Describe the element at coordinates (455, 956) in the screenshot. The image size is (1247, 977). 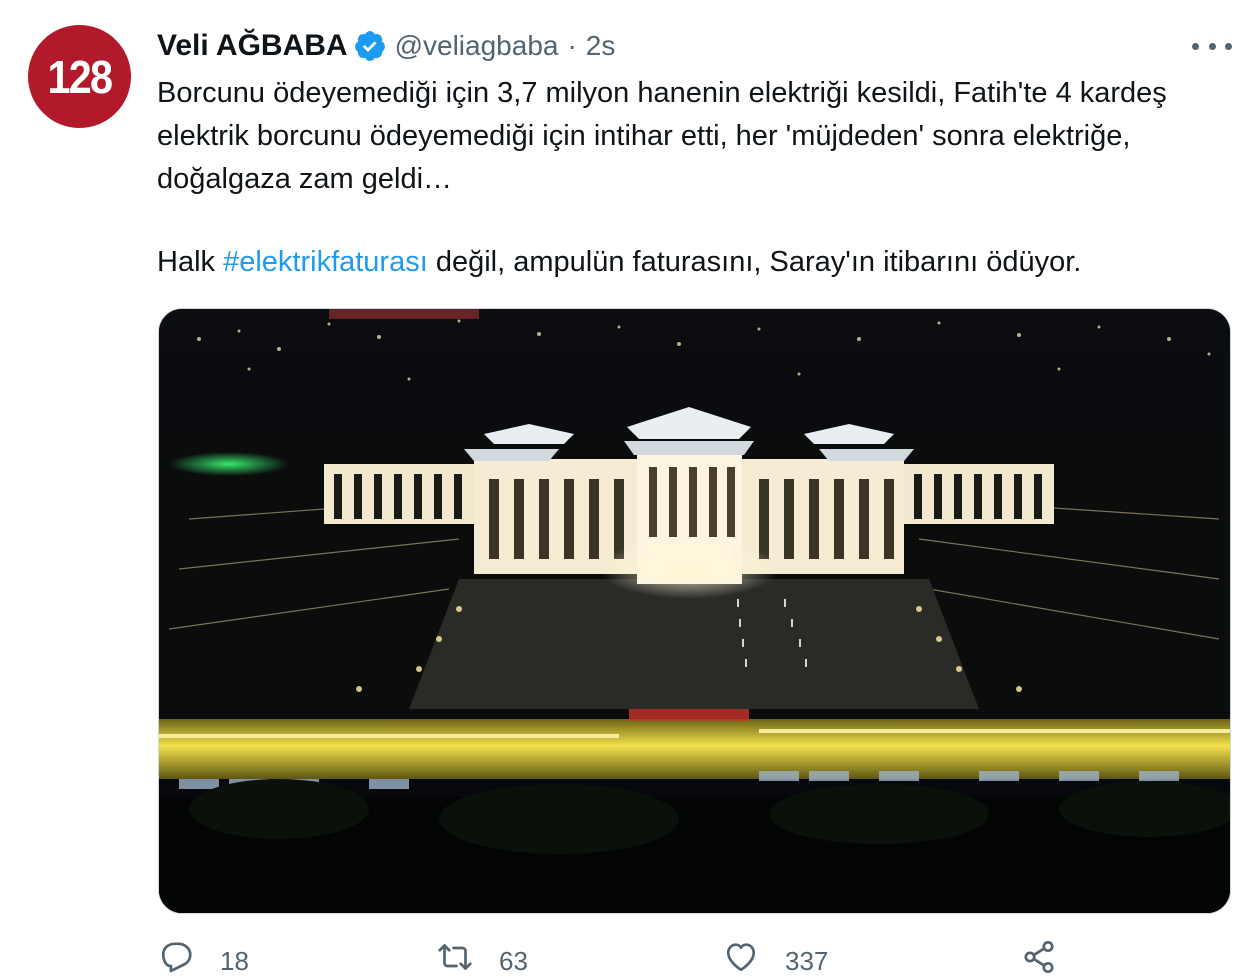
I see `retweet-icon` at that location.